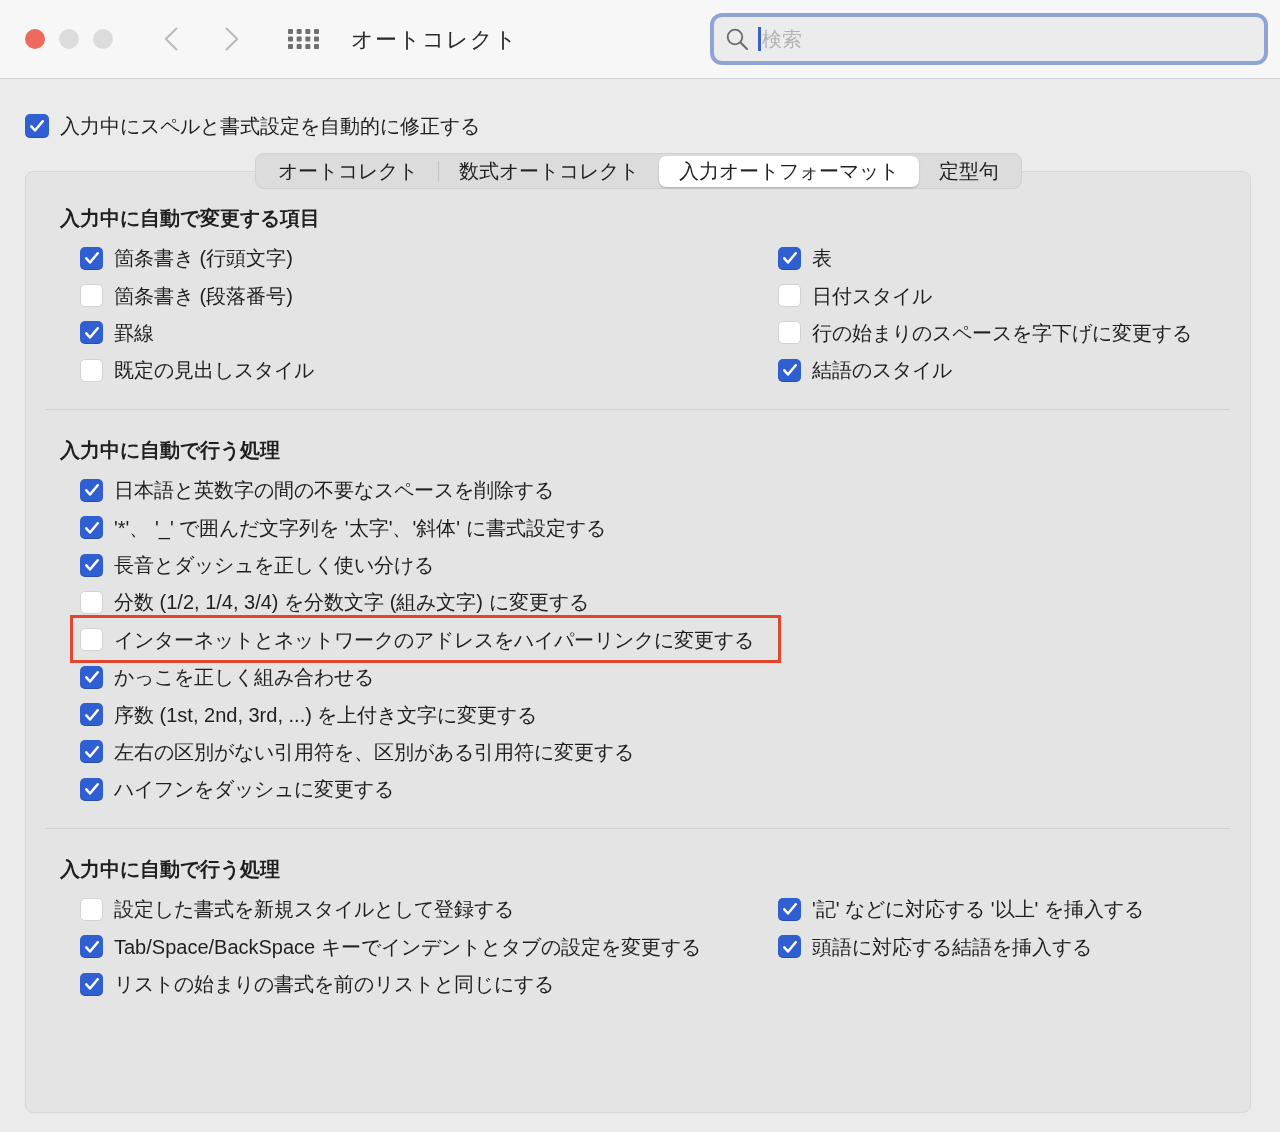 The image size is (1280, 1132). What do you see at coordinates (190, 218) in the screenshot?
I see `section-heading: 入力中に自動で変更する項目` at bounding box center [190, 218].